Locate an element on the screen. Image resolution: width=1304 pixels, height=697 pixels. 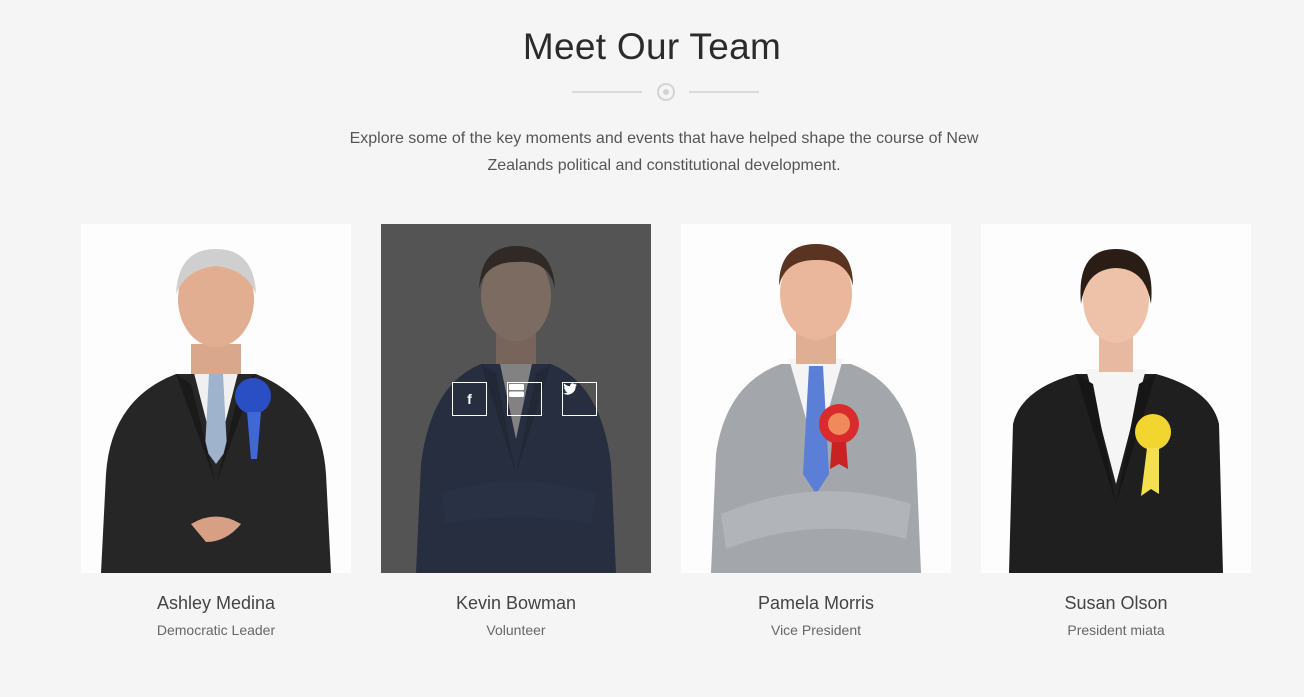
team-member-card: Ashley Medina Democratic Leader is located at coordinates (216, 431).